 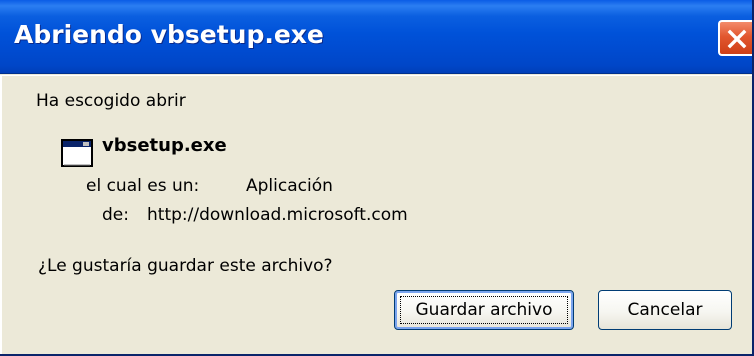 What do you see at coordinates (665, 310) in the screenshot?
I see `cancel-button: Cancelar` at bounding box center [665, 310].